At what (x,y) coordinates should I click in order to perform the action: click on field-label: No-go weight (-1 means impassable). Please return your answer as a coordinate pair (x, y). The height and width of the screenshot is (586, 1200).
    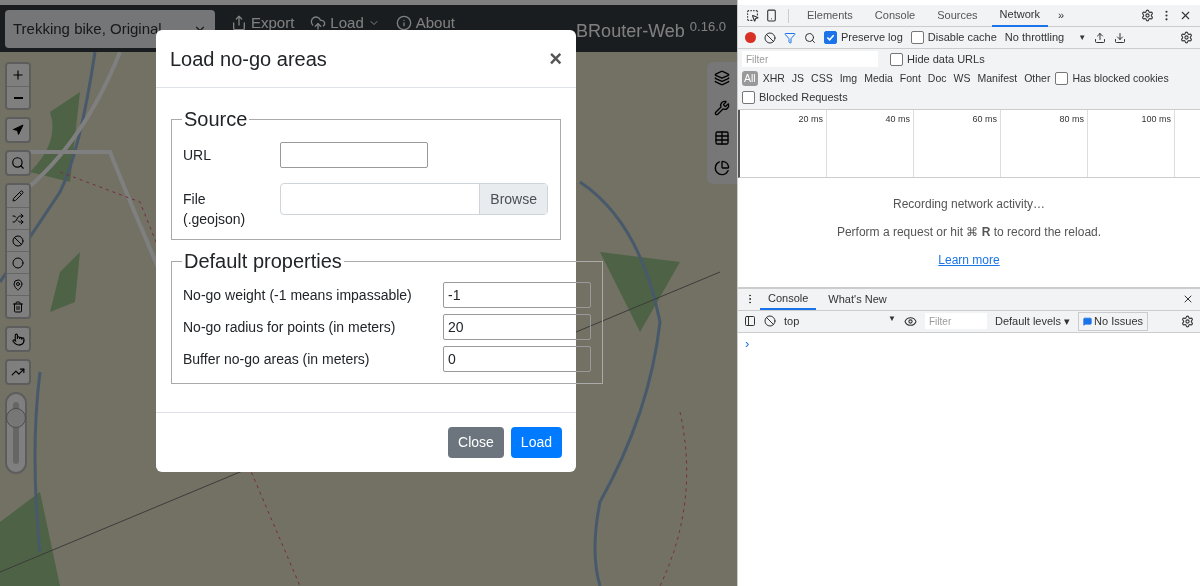
    Looking at the image, I should click on (298, 295).